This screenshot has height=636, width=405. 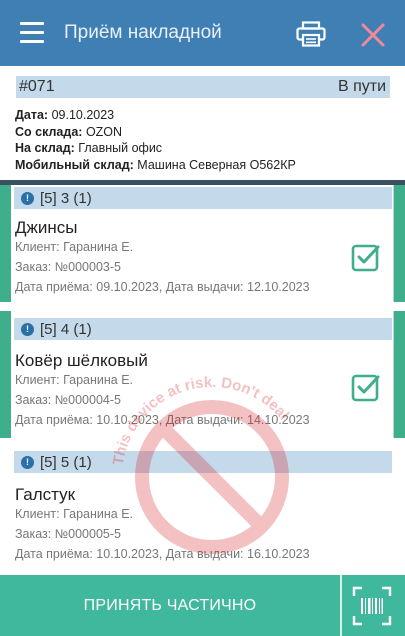 What do you see at coordinates (203, 329) in the screenshot?
I see `item-header-bar: ! [5] 4 (1)` at bounding box center [203, 329].